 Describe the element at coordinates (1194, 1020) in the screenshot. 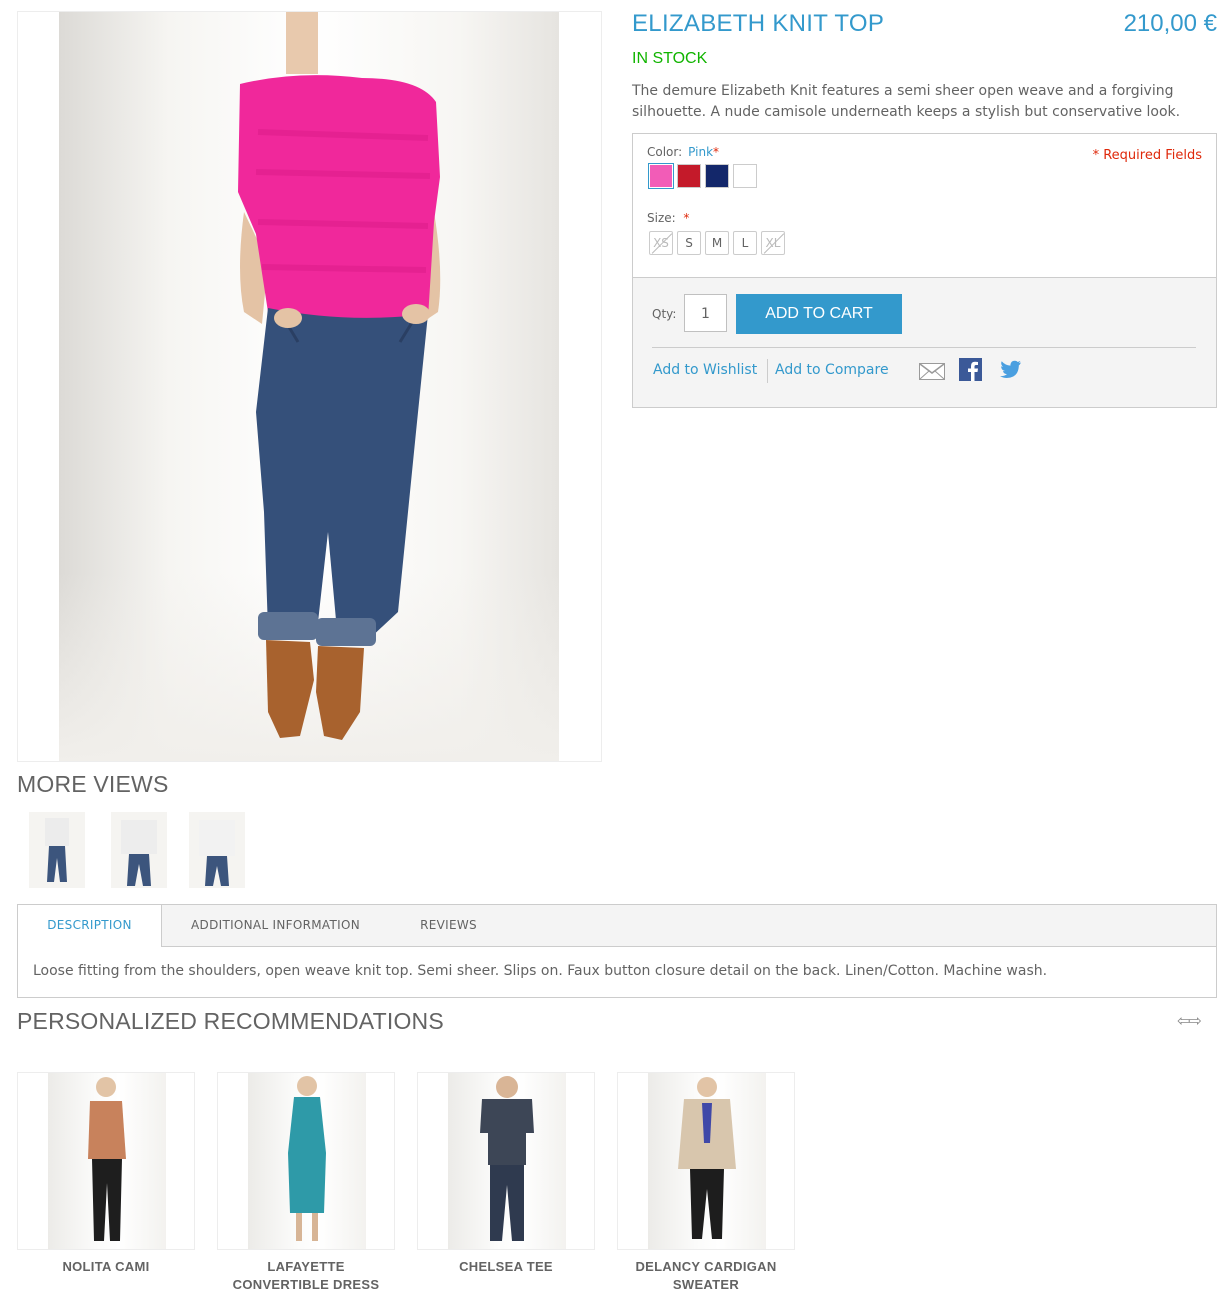

I see `arrow-right-icon: ⇨` at that location.